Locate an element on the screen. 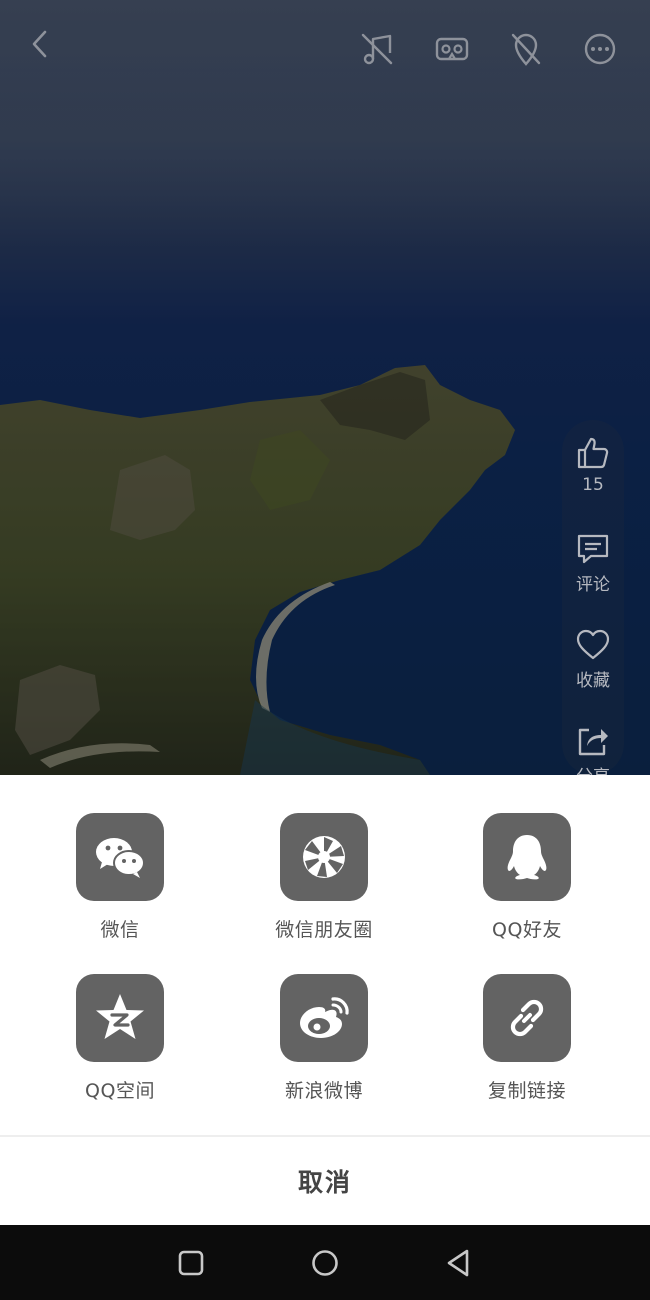 This screenshot has width=650, height=1300. moments-icon is located at coordinates (324, 857).